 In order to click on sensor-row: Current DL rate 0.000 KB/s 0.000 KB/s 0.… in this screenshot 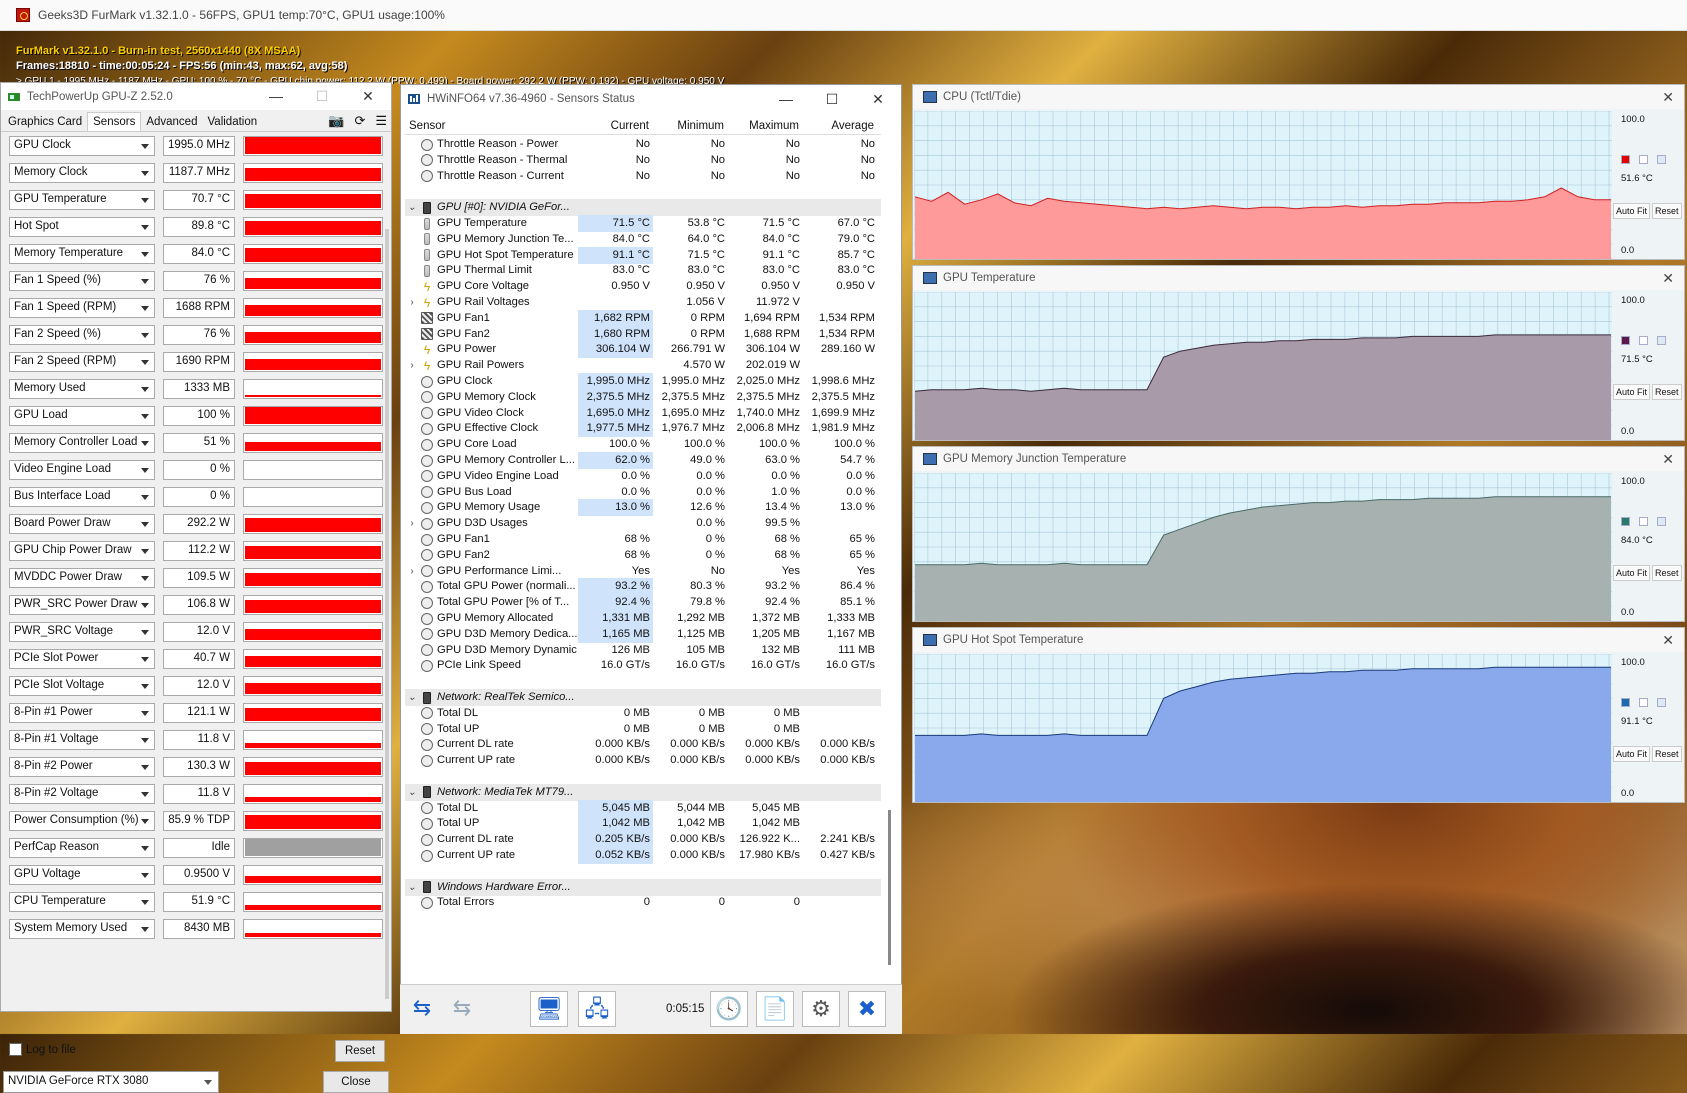, I will do `click(643, 744)`.